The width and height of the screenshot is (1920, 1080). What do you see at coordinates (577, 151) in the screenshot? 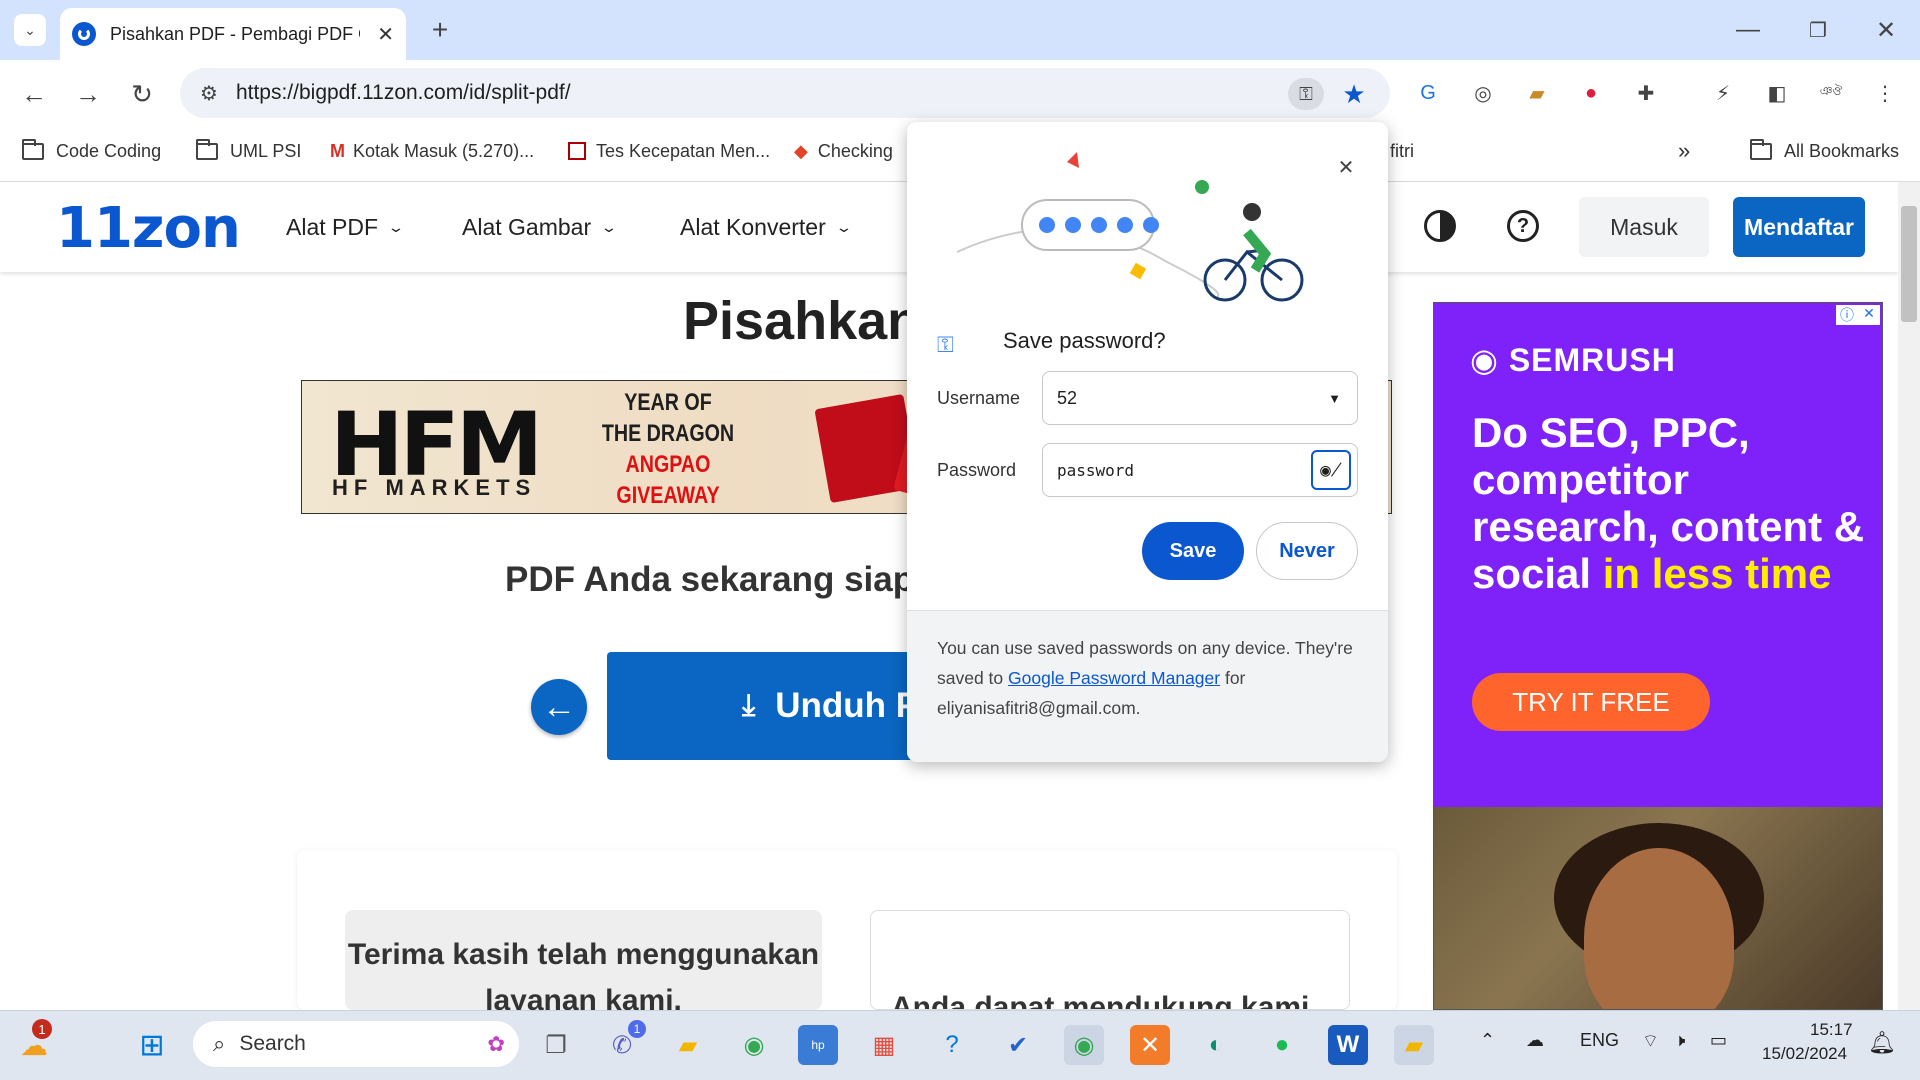
I see `speedtest-icon` at bounding box center [577, 151].